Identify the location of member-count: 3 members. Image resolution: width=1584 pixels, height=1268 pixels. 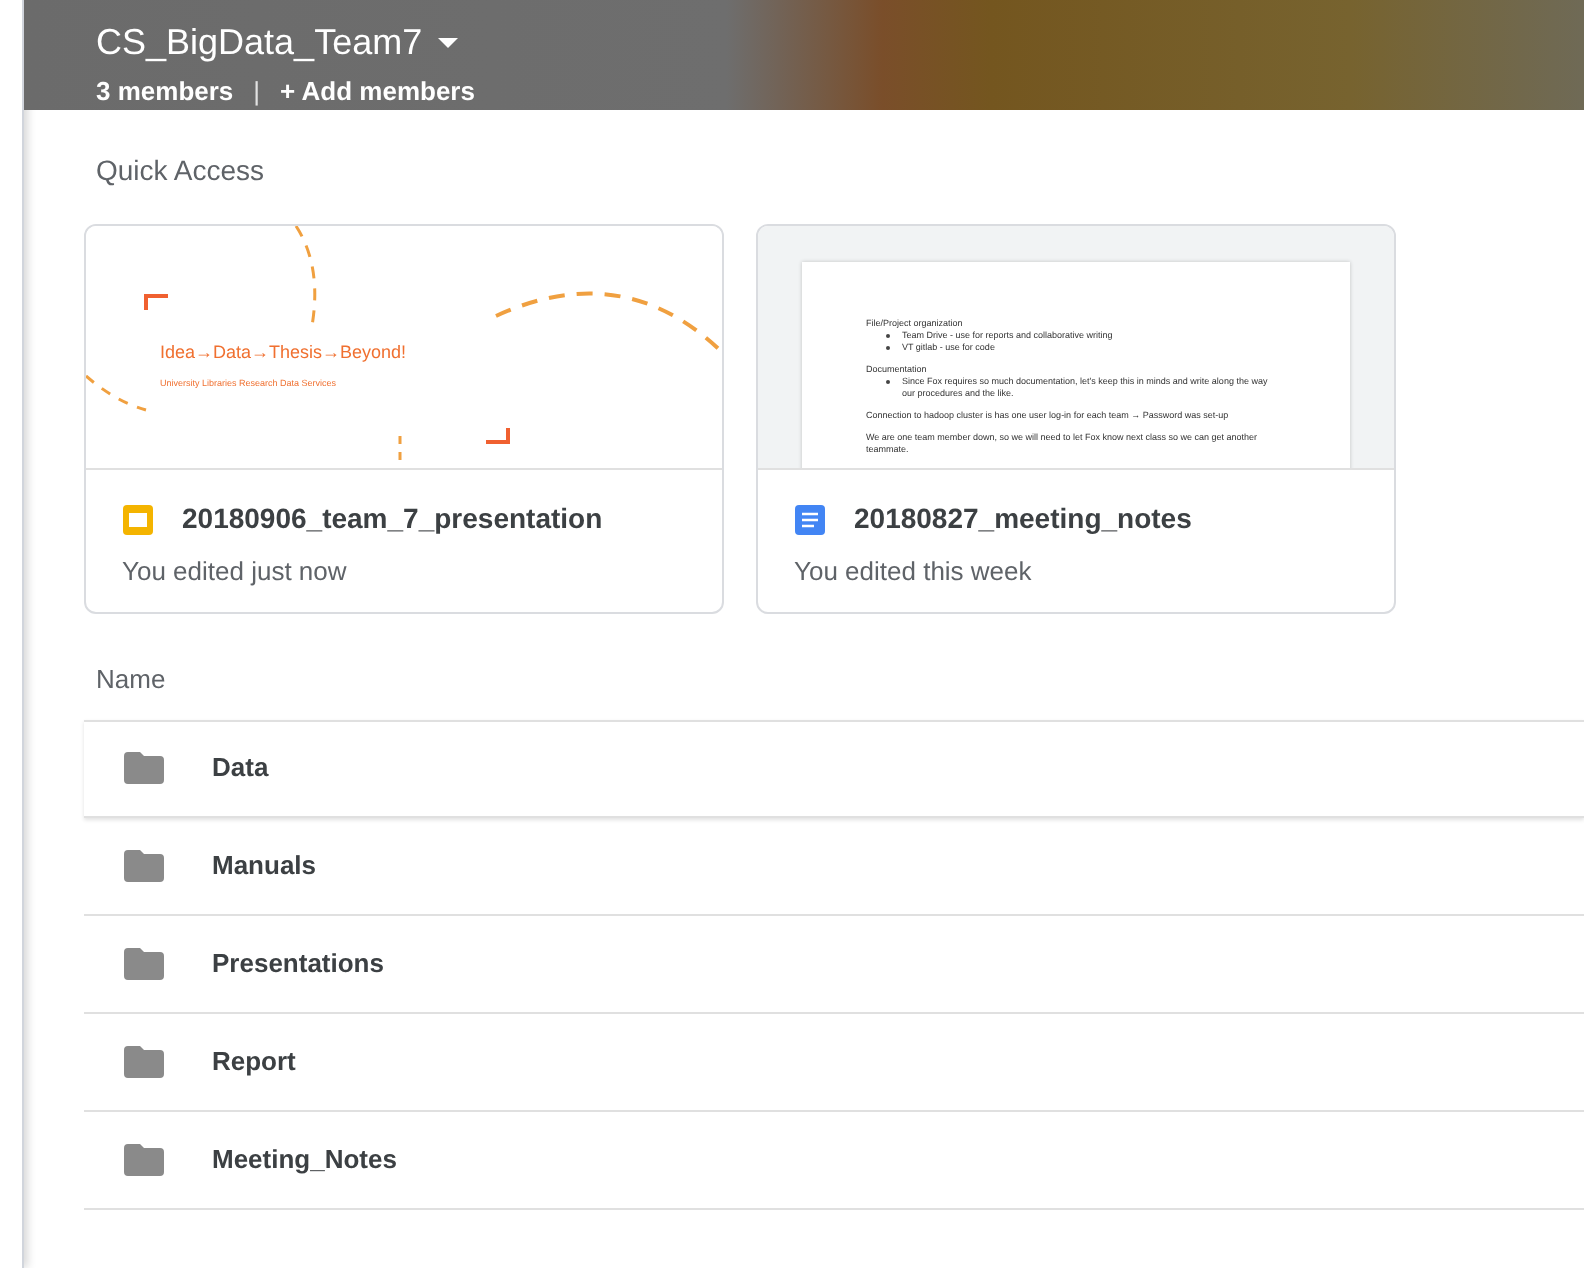
(165, 92).